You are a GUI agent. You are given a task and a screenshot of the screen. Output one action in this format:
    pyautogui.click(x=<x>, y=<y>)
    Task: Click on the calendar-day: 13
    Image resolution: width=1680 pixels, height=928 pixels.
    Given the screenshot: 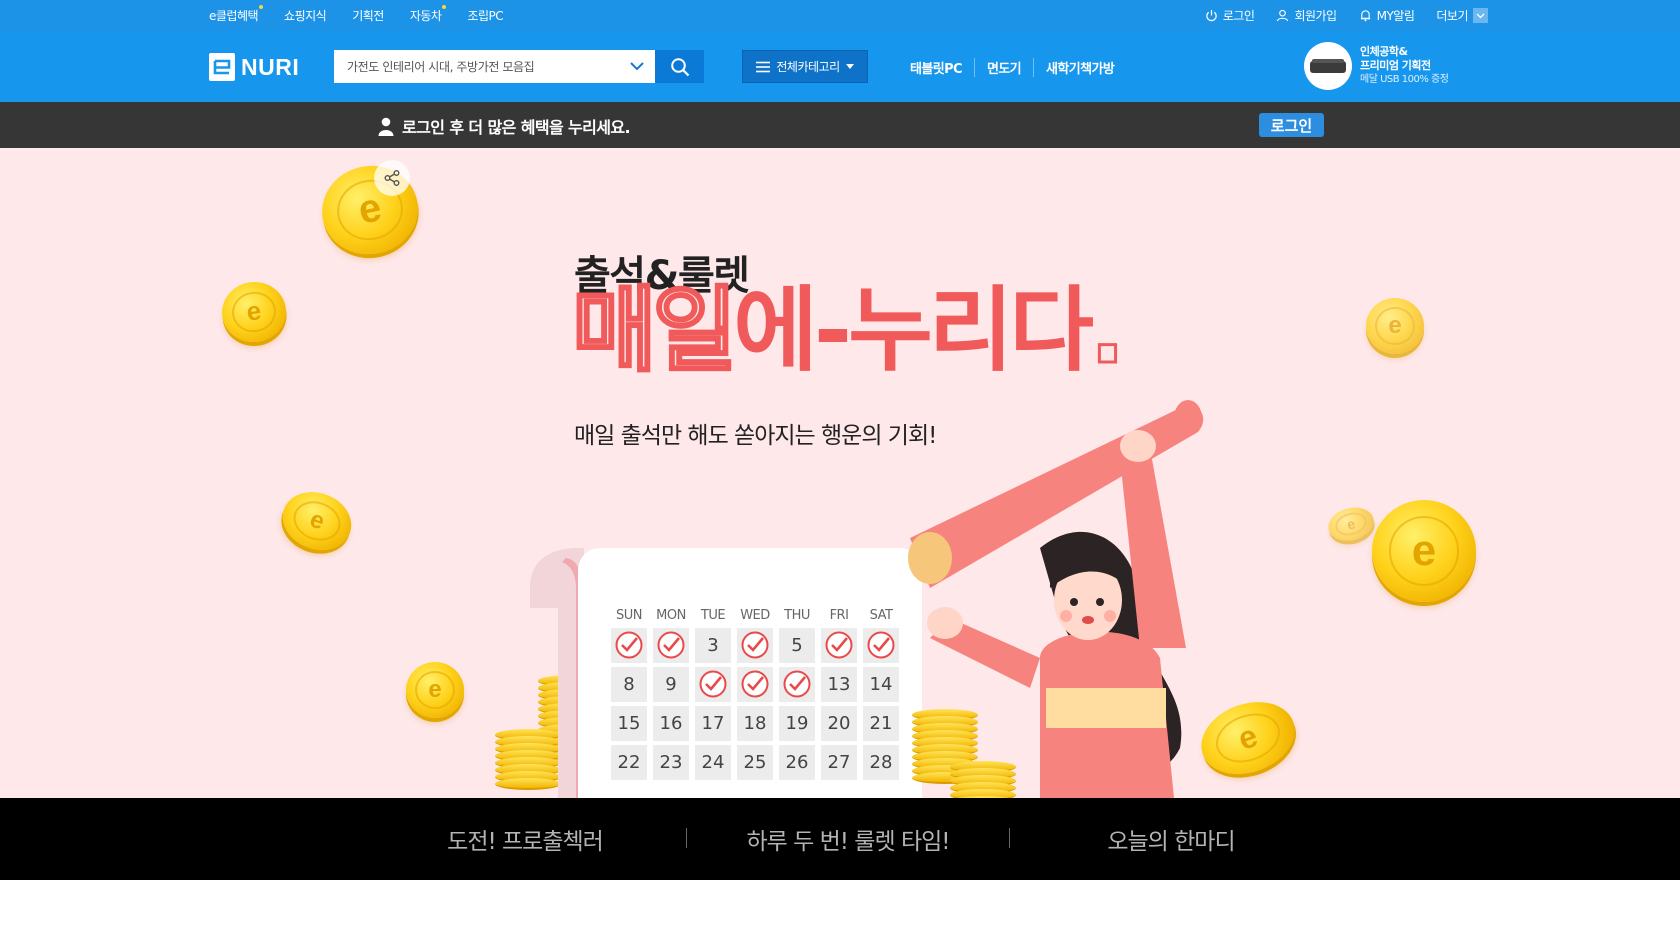 What is the action you would take?
    pyautogui.click(x=839, y=684)
    